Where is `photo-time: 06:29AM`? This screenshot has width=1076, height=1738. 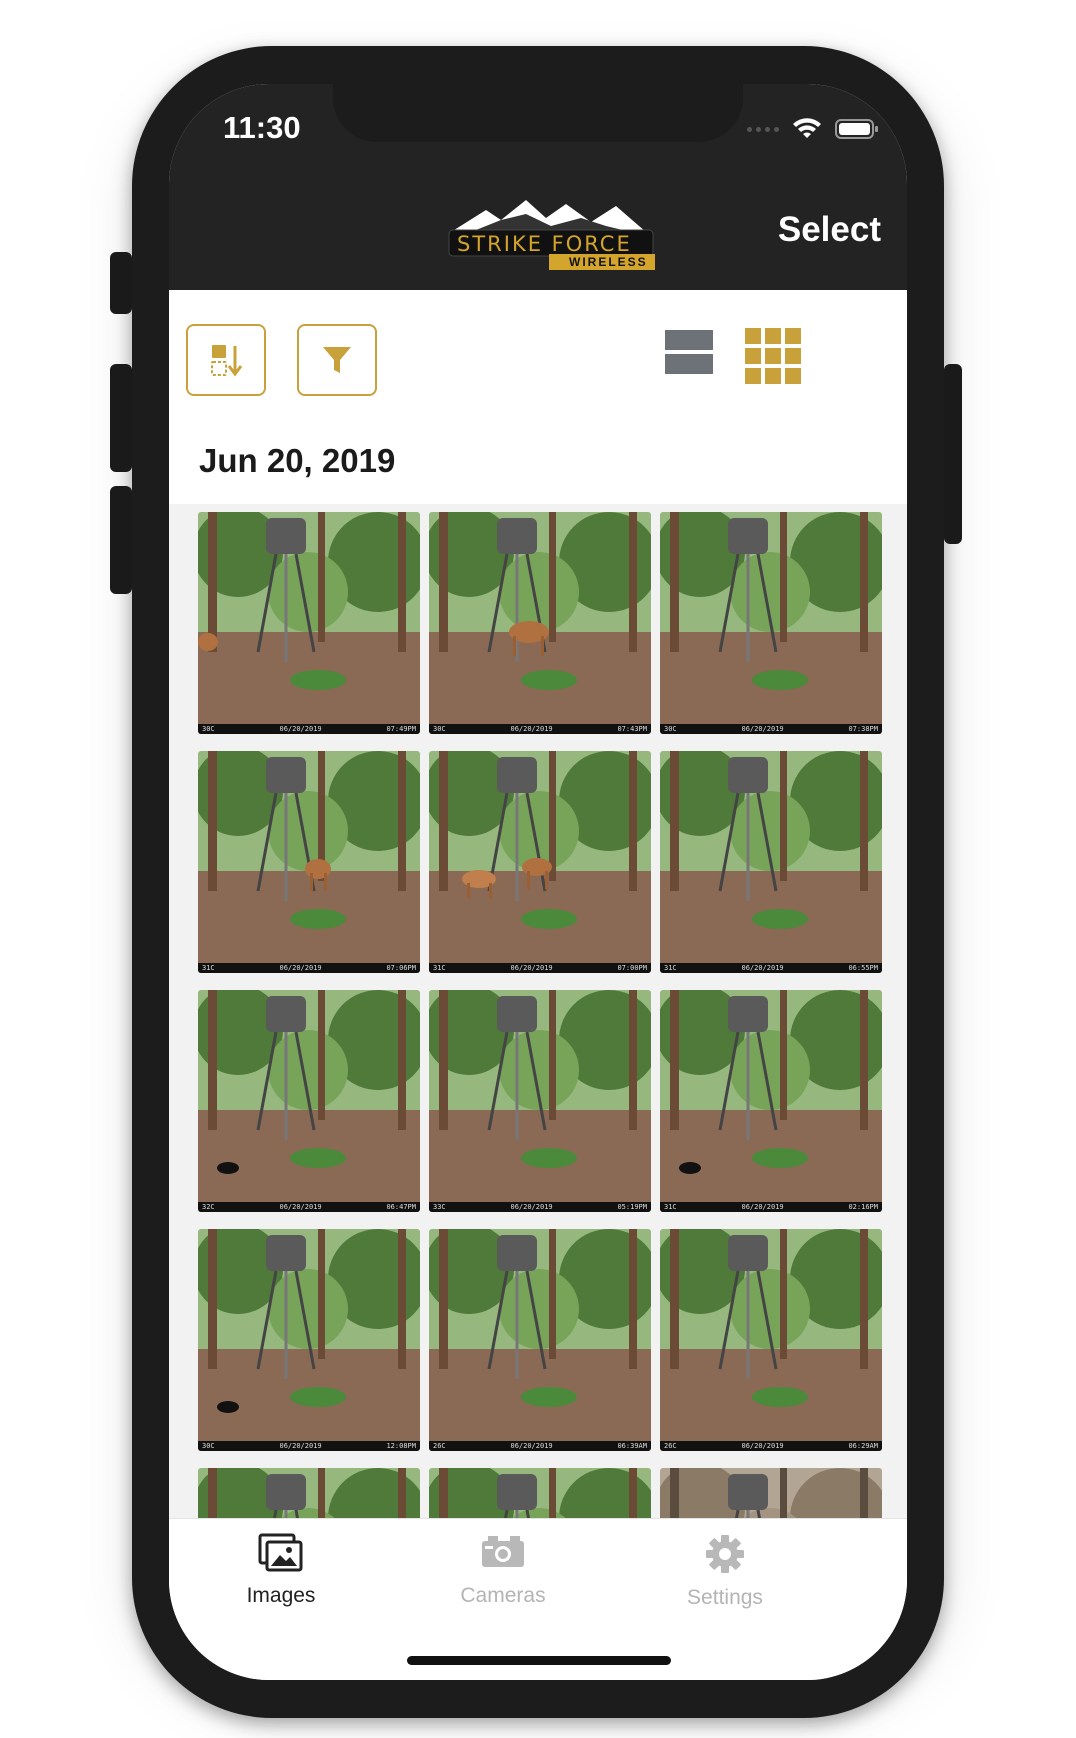
photo-time: 06:29AM is located at coordinates (863, 1446).